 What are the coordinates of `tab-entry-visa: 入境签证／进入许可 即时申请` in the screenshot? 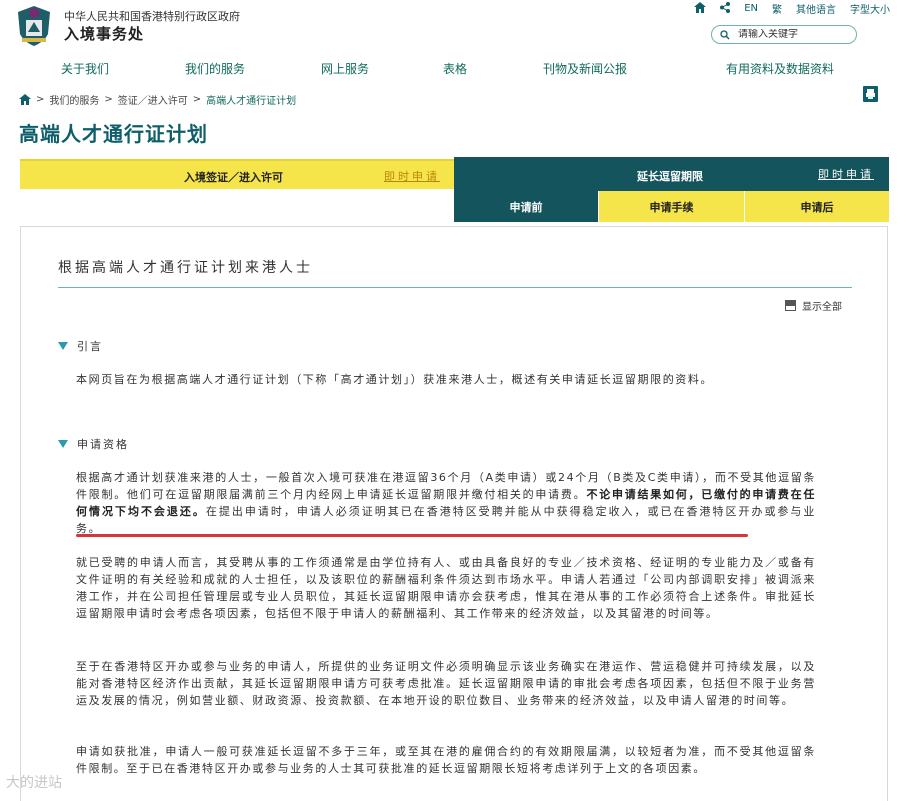 It's located at (237, 174).